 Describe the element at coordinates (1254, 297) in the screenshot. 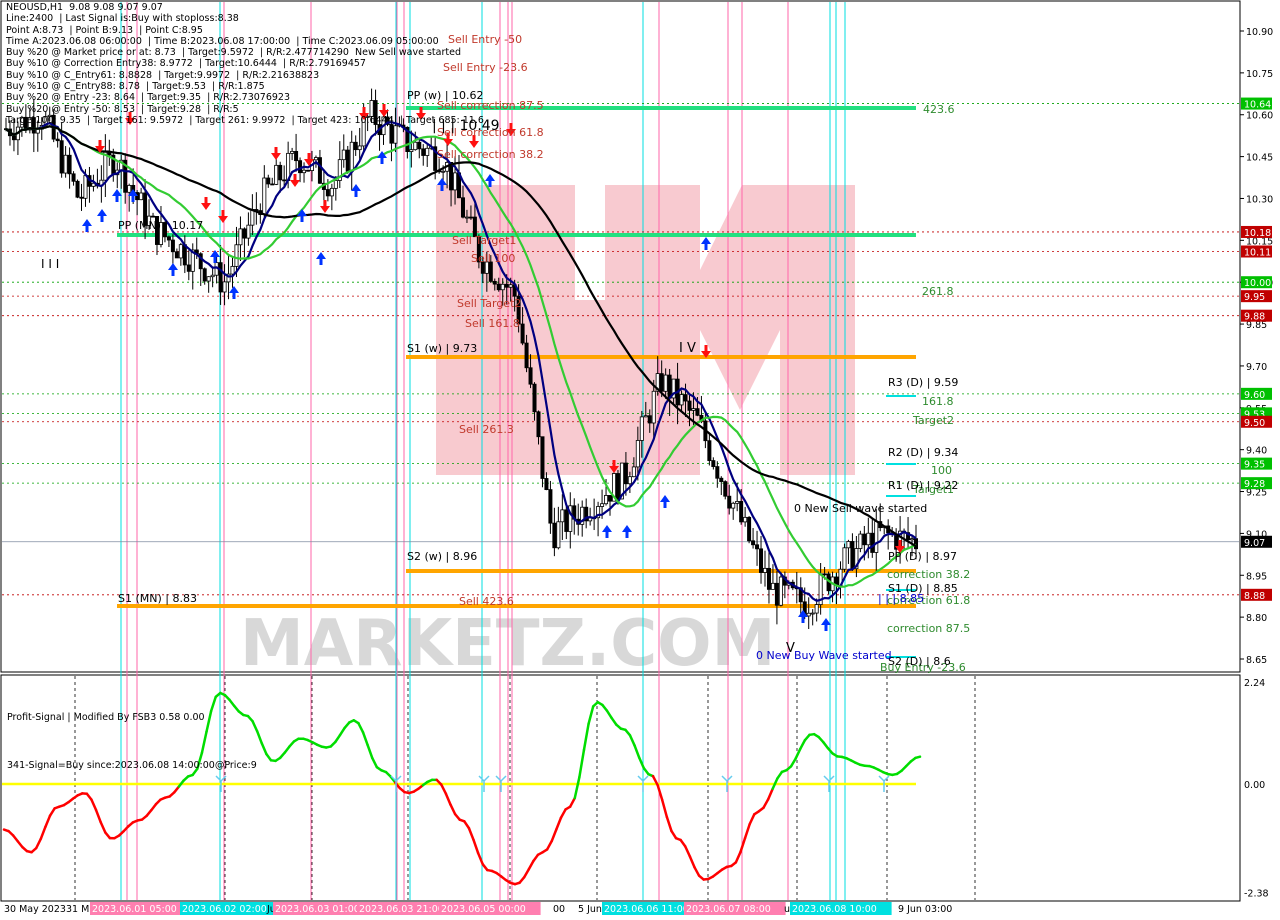

I see `price-marker-label: 9.95` at that location.